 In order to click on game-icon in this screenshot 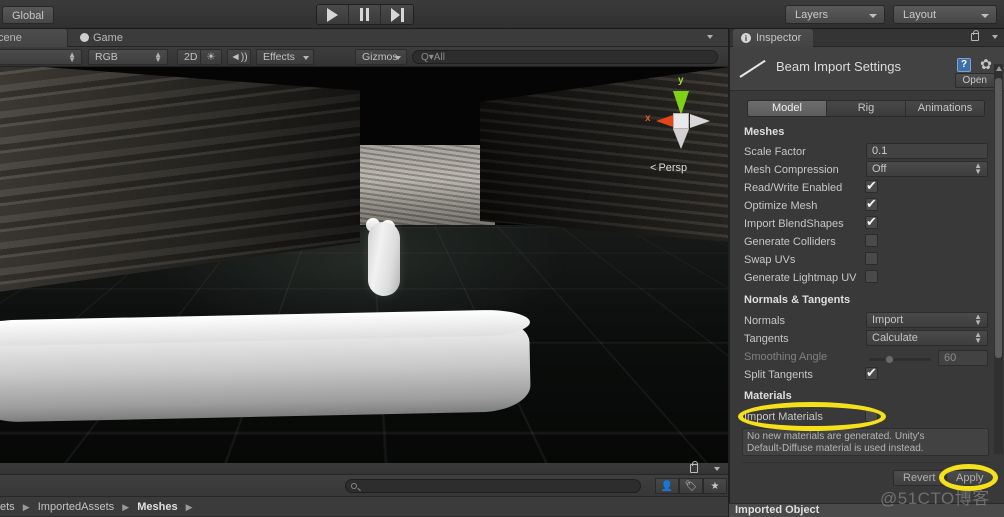, I will do `click(84, 37)`.